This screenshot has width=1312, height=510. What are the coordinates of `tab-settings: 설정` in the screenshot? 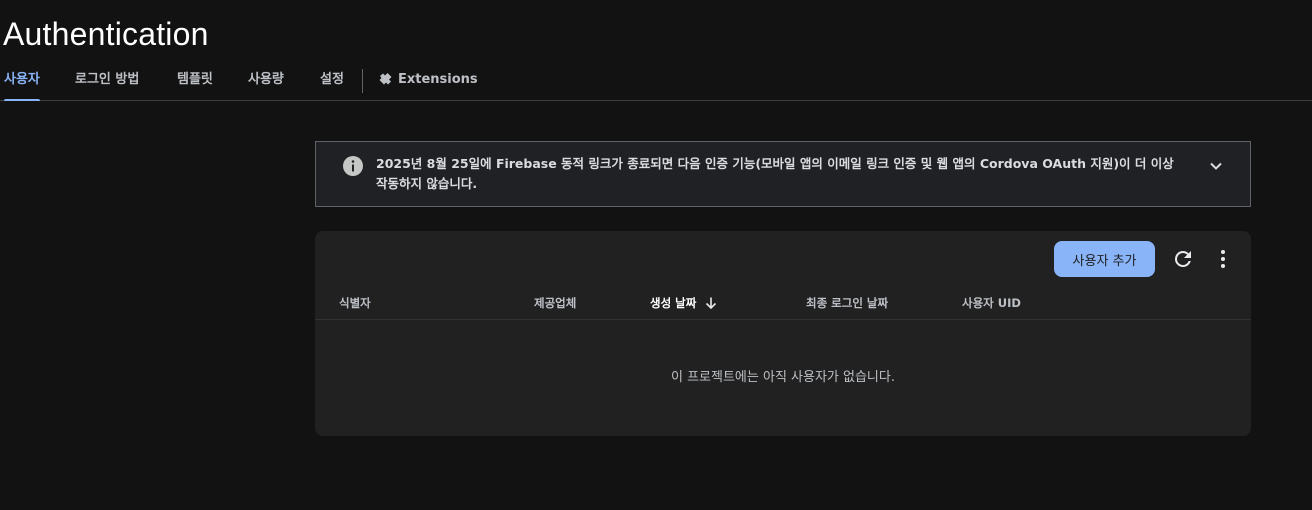 It's located at (332, 80).